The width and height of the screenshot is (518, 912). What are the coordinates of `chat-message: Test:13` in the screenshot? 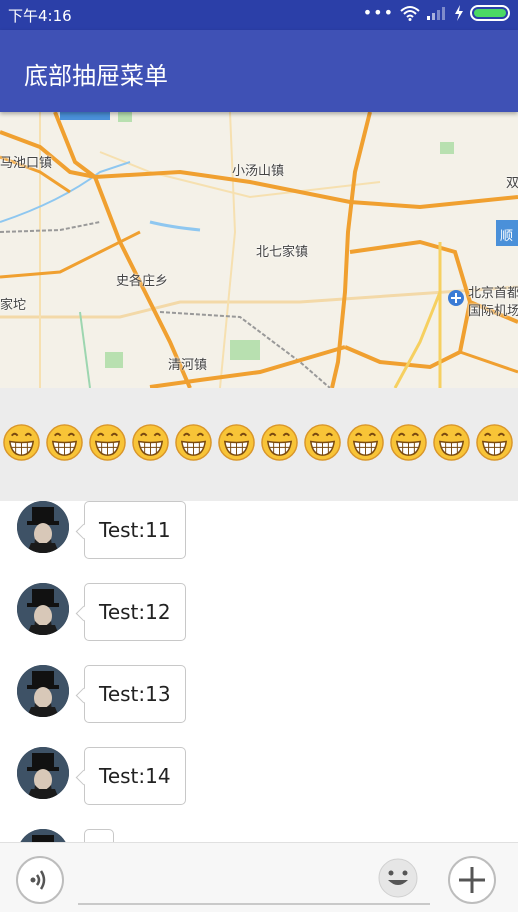 It's located at (259, 696).